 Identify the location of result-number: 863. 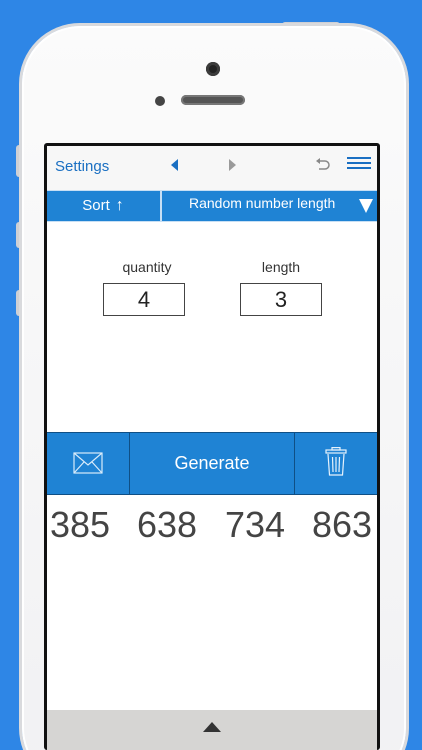
(342, 524).